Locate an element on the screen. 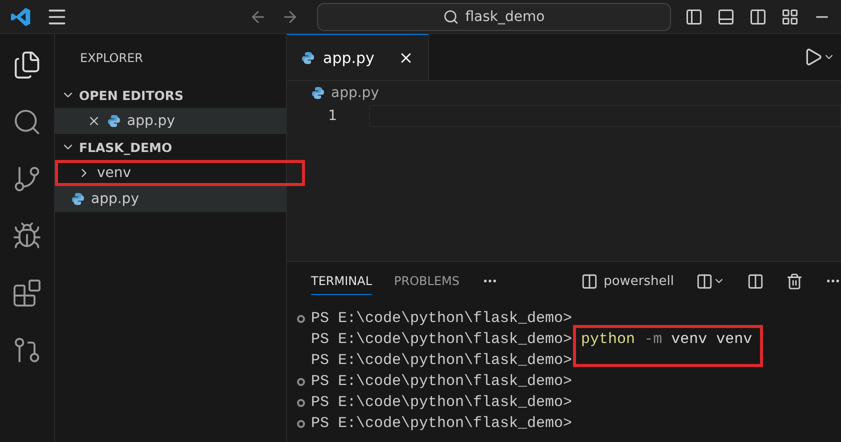 This screenshot has width=841, height=442. editor-tab: app.py is located at coordinates (358, 57).